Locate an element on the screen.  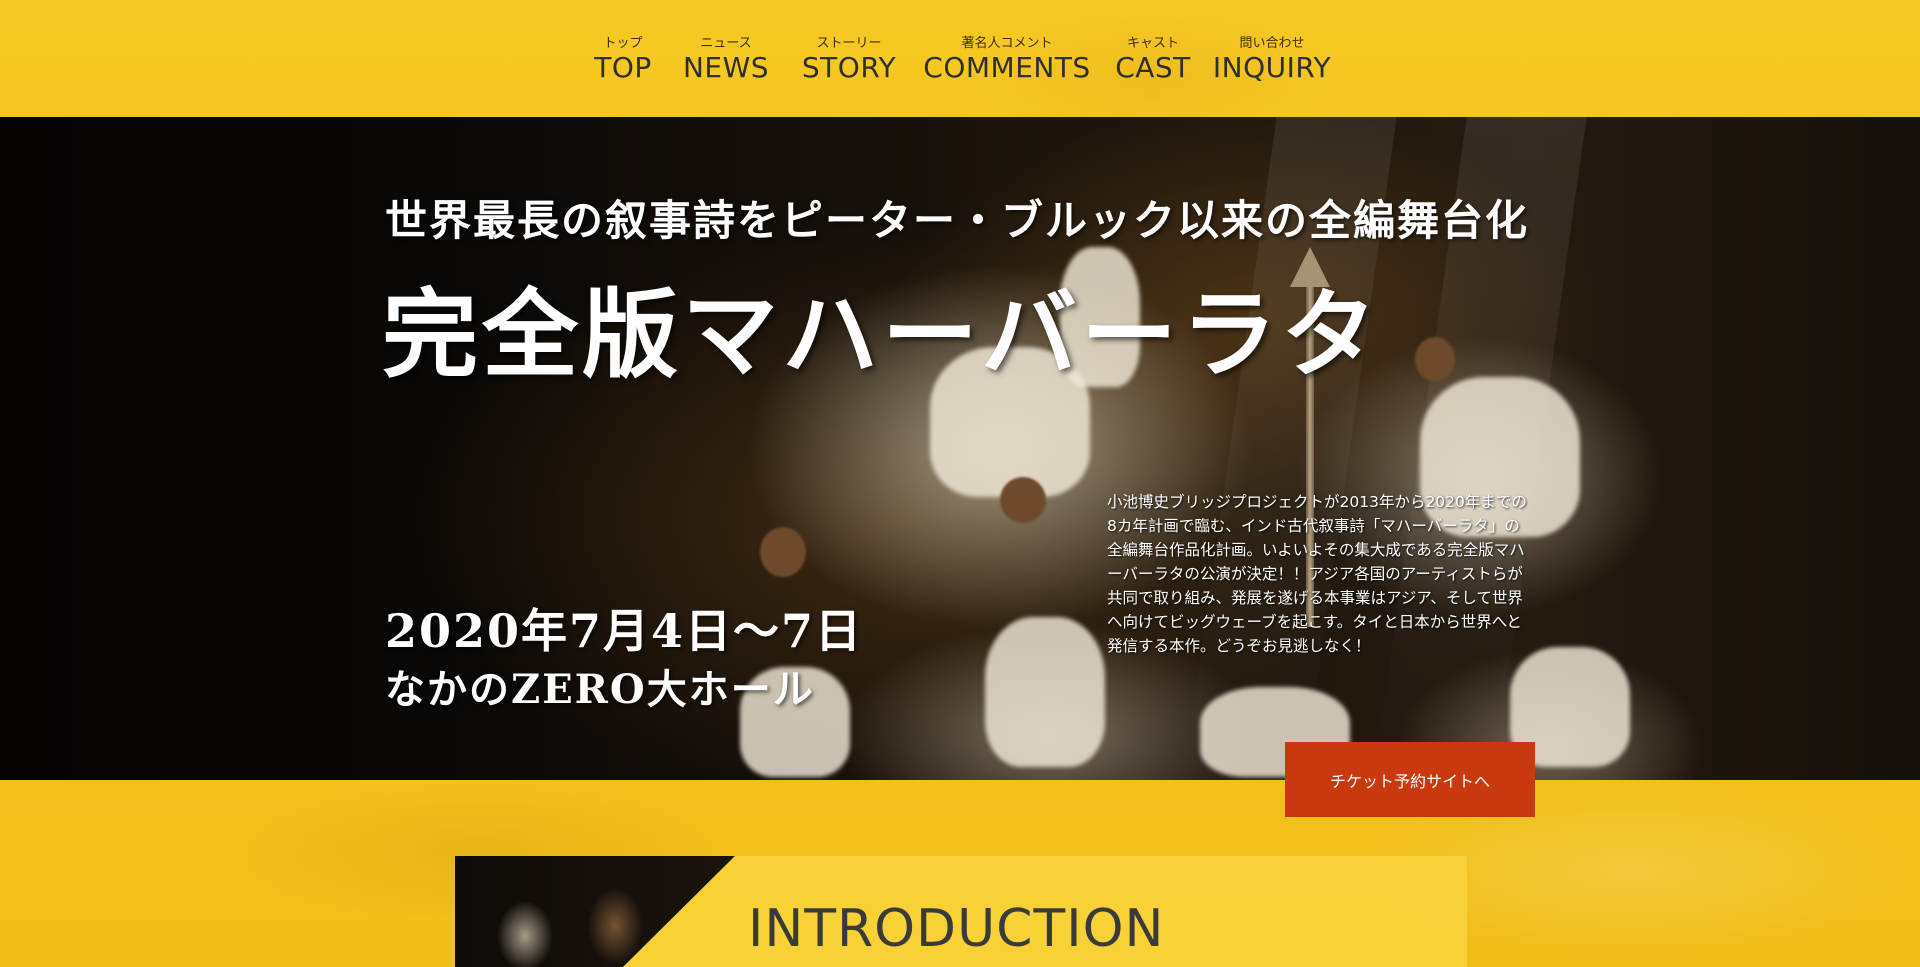
nav-item-cast-sub: キャスト is located at coordinates (1152, 43).